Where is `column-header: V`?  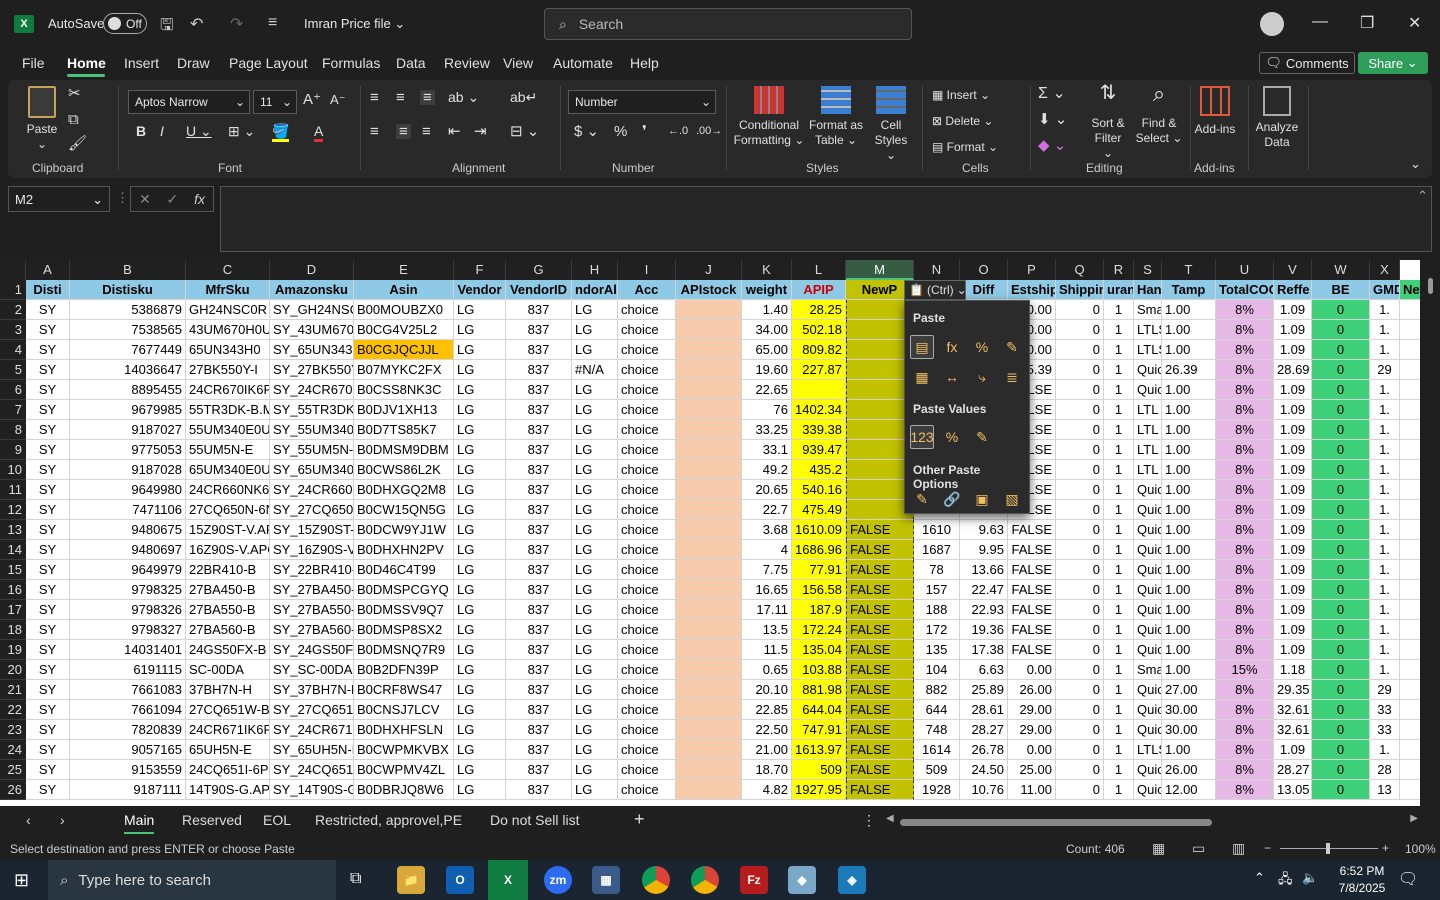
column-header: V is located at coordinates (1293, 270).